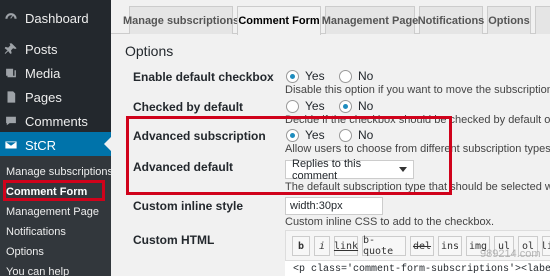  What do you see at coordinates (43, 73) in the screenshot?
I see `sidebar-item-label: Media` at bounding box center [43, 73].